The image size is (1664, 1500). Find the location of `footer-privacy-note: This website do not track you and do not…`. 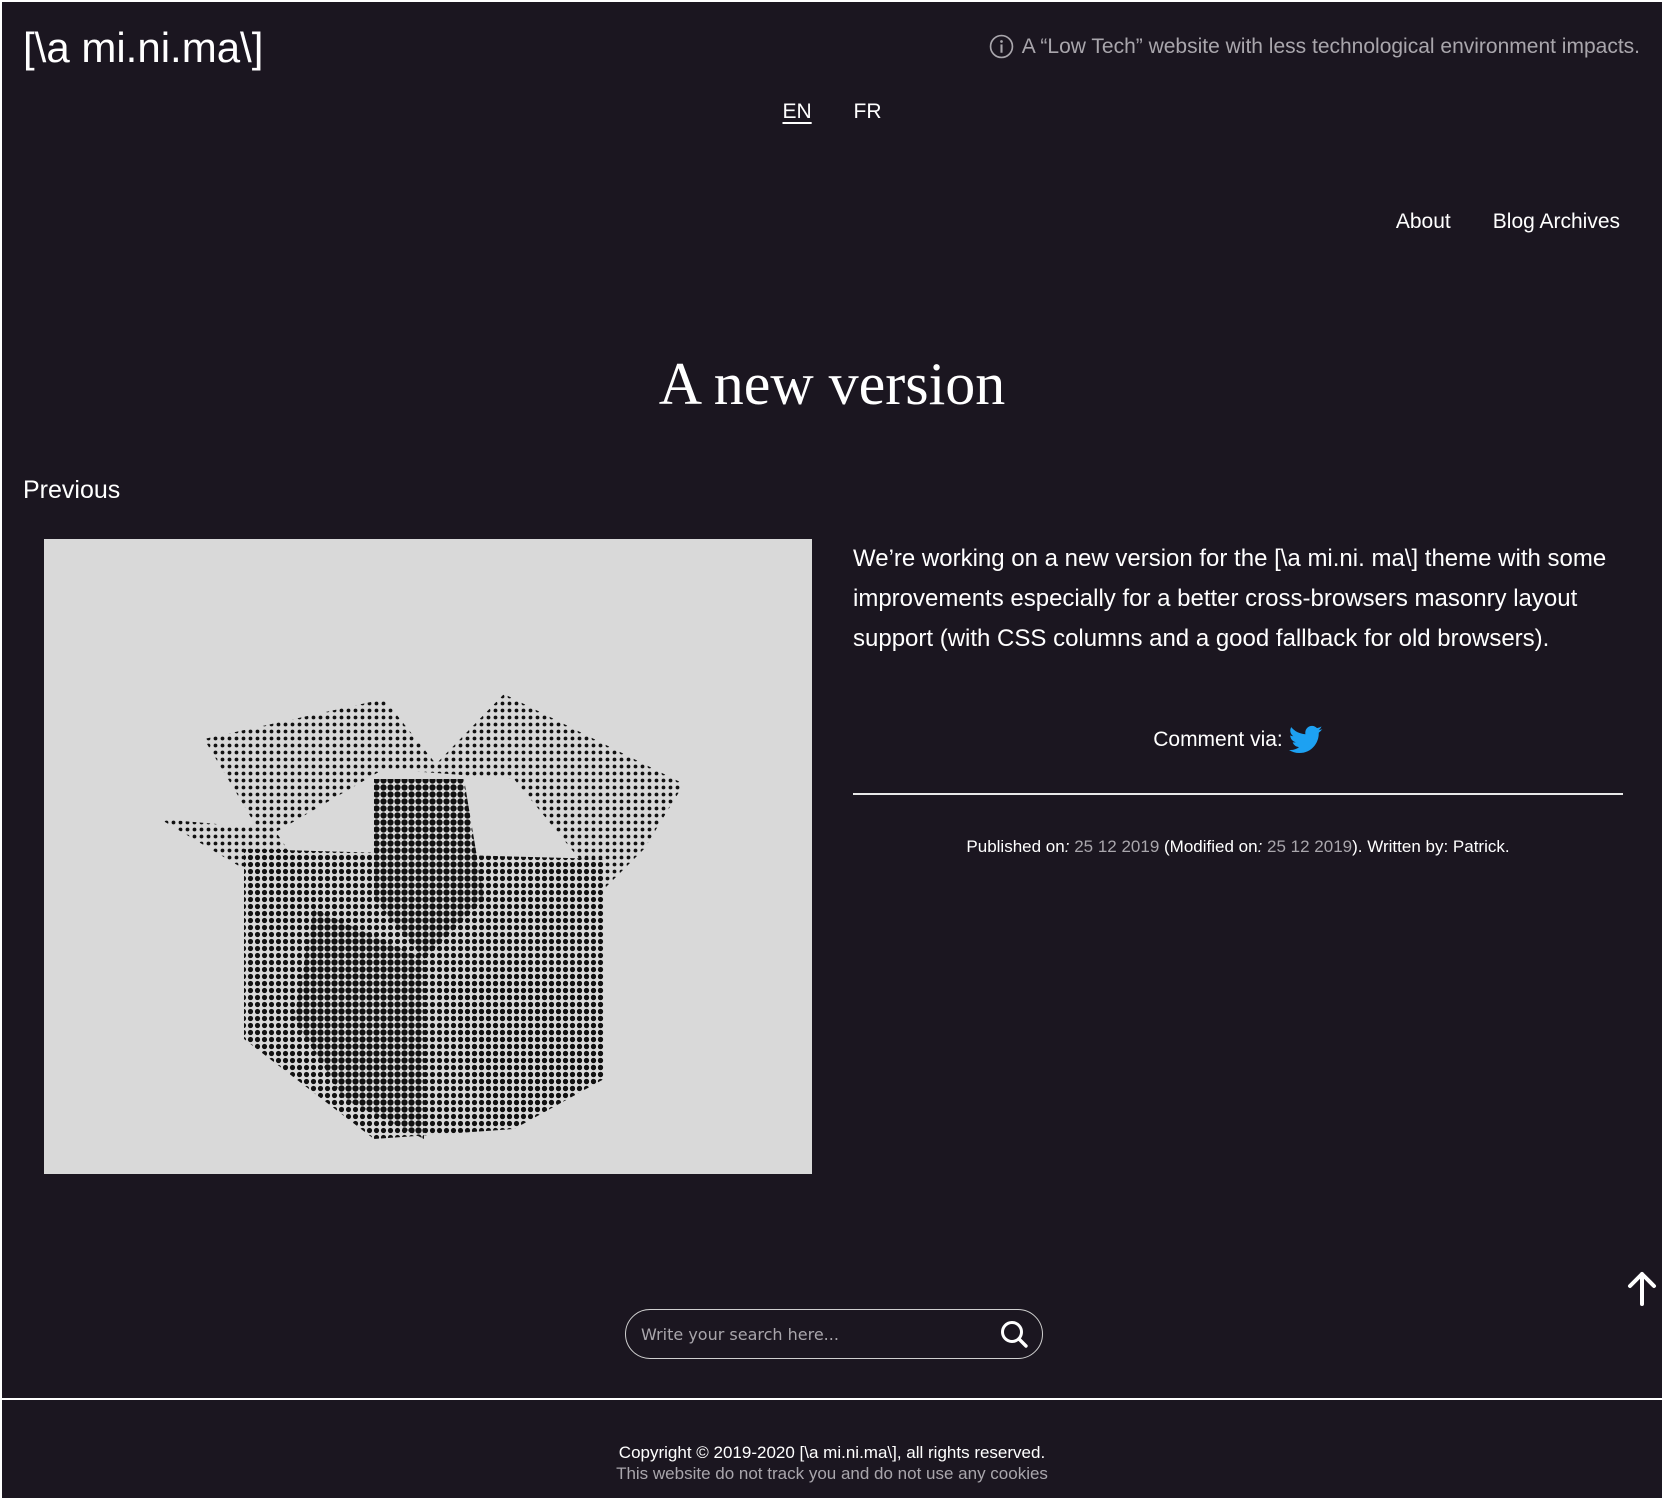

footer-privacy-note: This website do not track you and do not… is located at coordinates (832, 1473).